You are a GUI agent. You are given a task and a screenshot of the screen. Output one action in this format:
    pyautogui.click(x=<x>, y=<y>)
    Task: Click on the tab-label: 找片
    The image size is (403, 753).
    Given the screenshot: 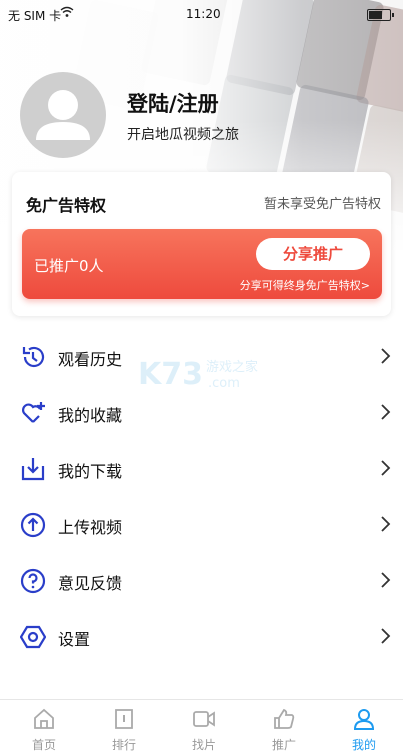 What is the action you would take?
    pyautogui.click(x=203, y=745)
    